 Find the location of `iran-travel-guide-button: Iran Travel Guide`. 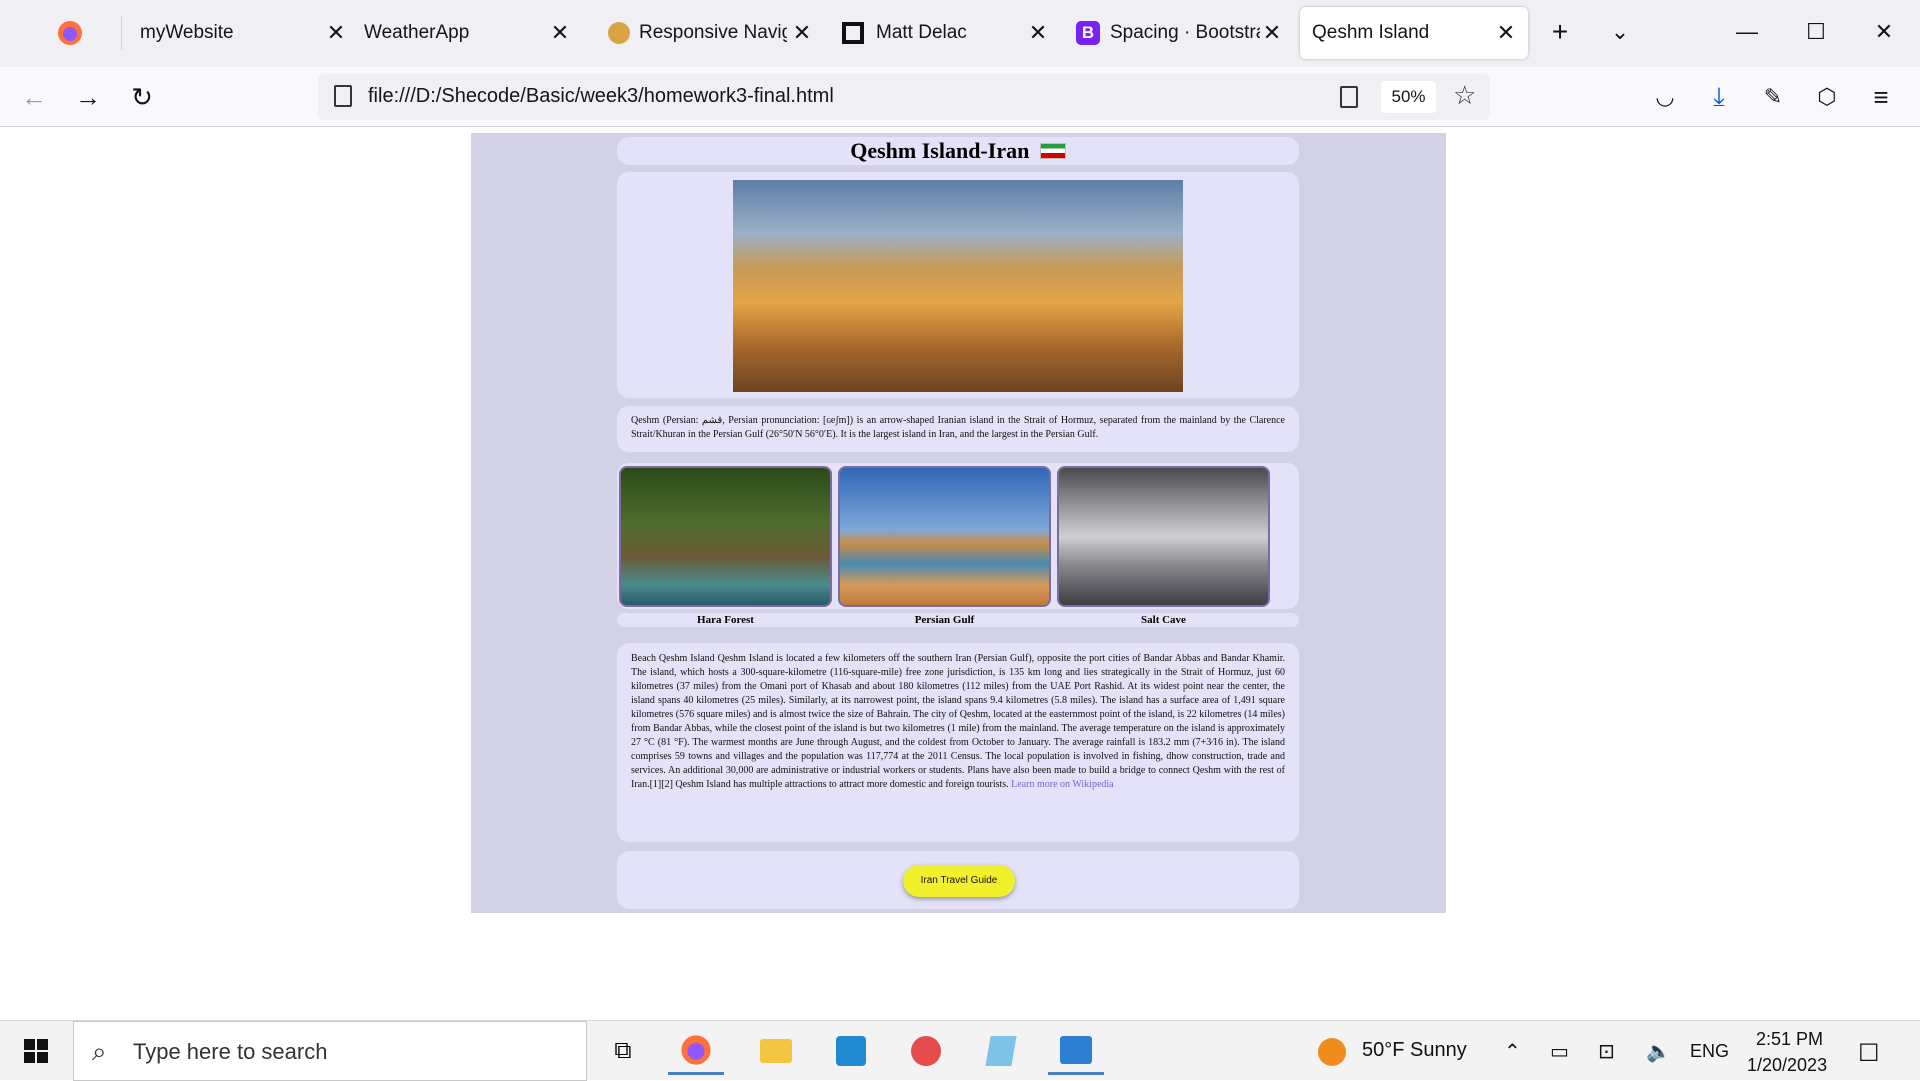

iran-travel-guide-button: Iran Travel Guide is located at coordinates (959, 881).